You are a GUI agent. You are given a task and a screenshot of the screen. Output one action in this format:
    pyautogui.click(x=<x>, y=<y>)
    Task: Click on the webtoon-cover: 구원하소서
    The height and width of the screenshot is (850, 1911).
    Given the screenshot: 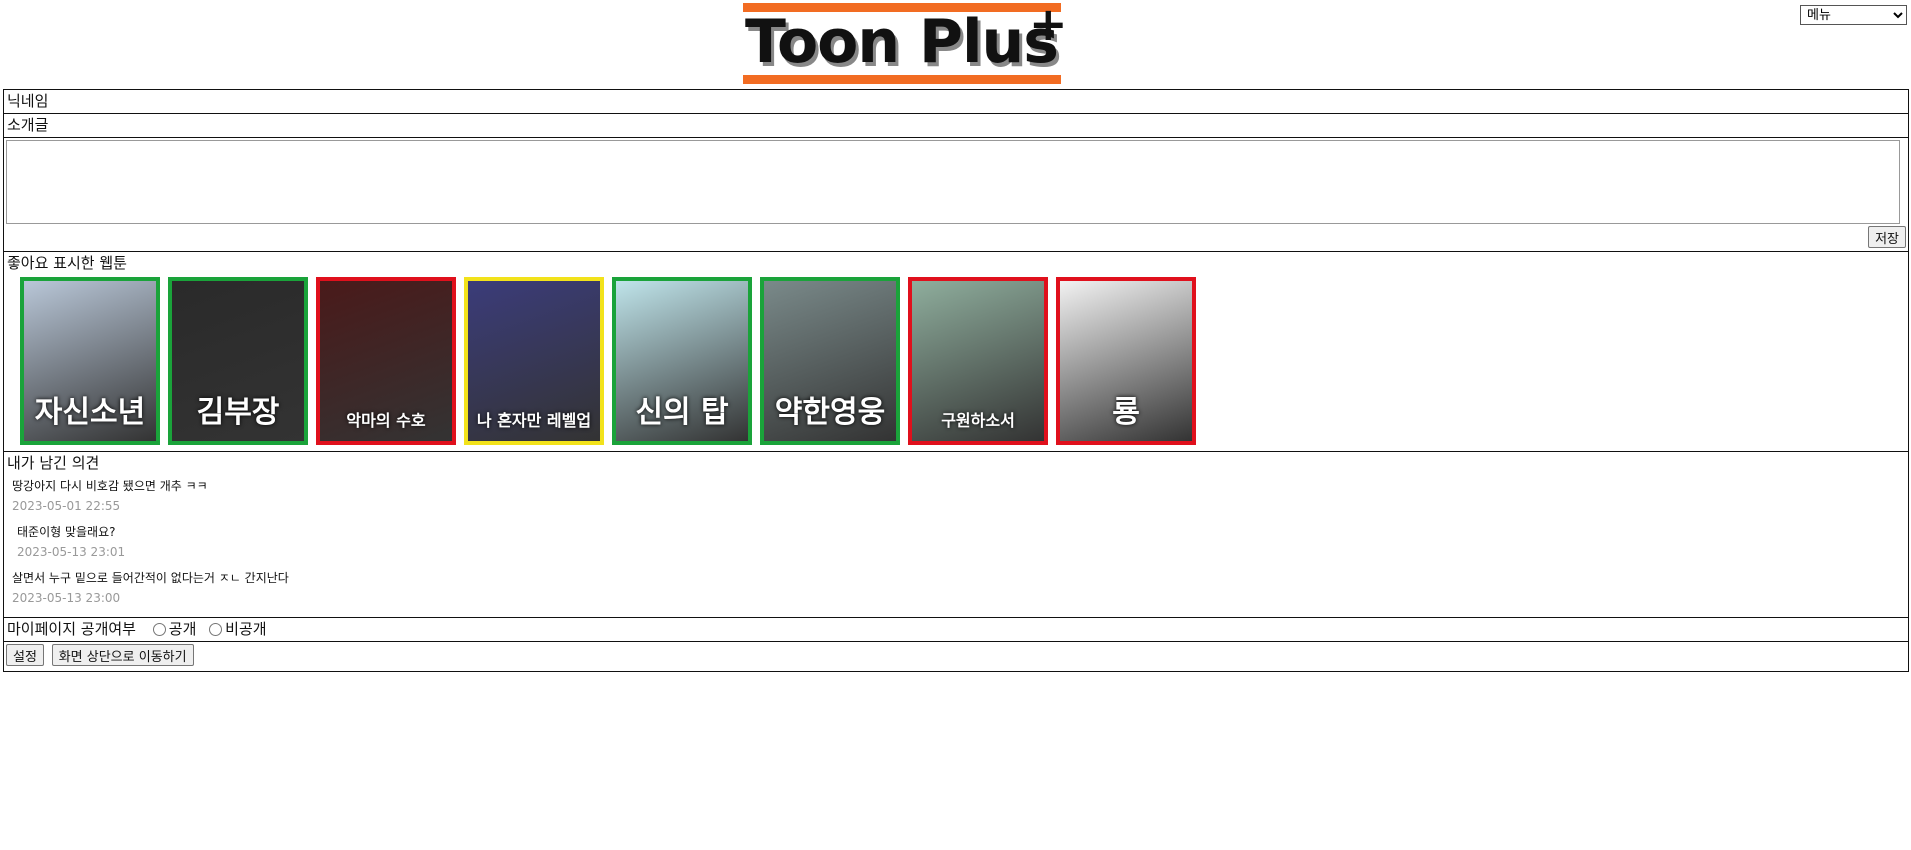 What is the action you would take?
    pyautogui.click(x=978, y=361)
    